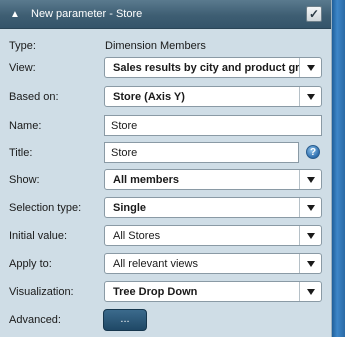 This screenshot has height=337, width=345. What do you see at coordinates (149, 97) in the screenshot?
I see `based-on-dropdown-value: Store (Axis Y)` at bounding box center [149, 97].